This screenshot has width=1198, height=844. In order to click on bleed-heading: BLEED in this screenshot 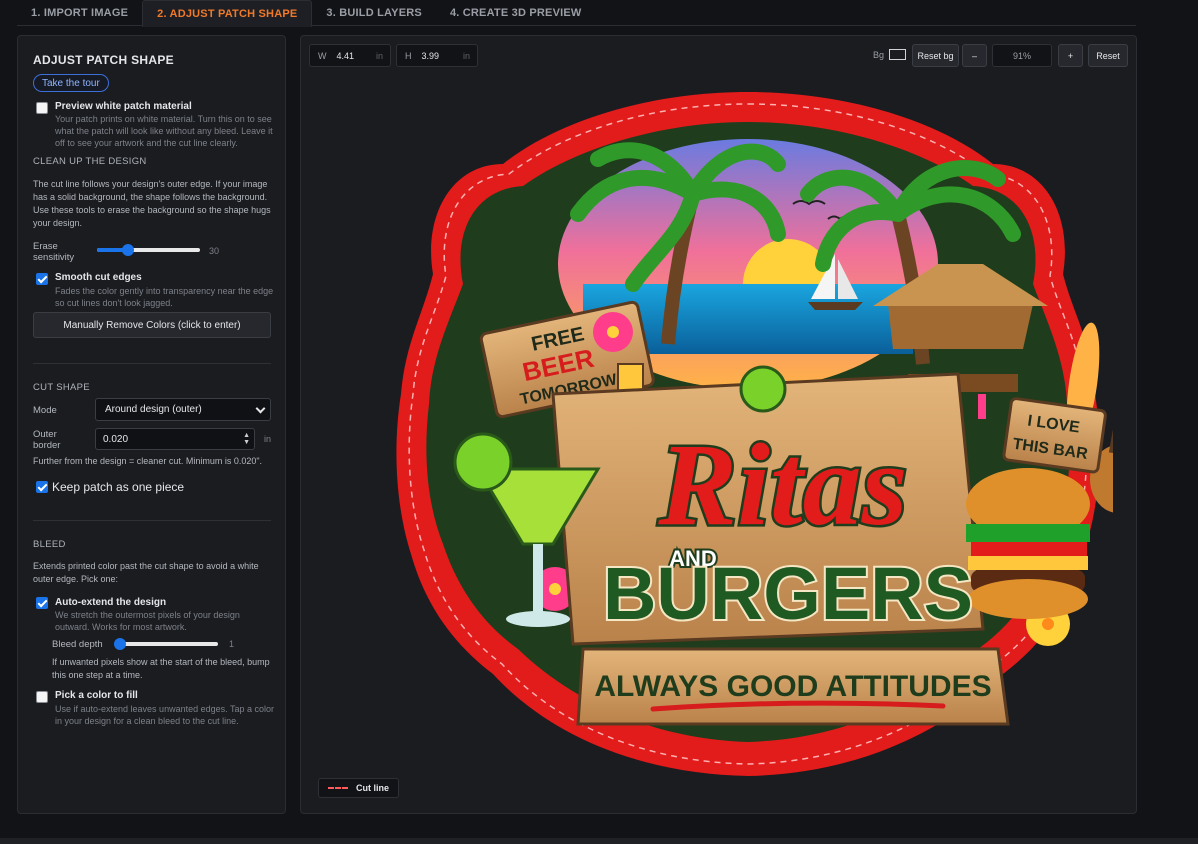, I will do `click(49, 544)`.